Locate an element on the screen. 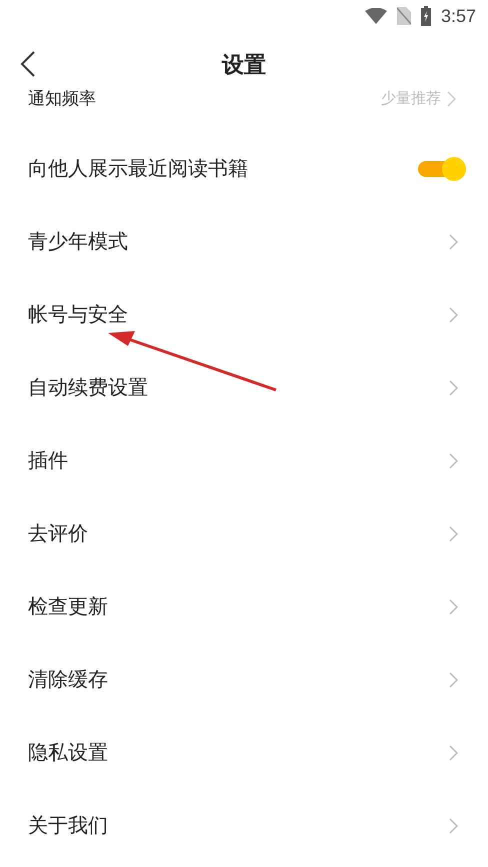 The height and width of the screenshot is (867, 488). setting-row: 隐私设置 is located at coordinates (244, 752).